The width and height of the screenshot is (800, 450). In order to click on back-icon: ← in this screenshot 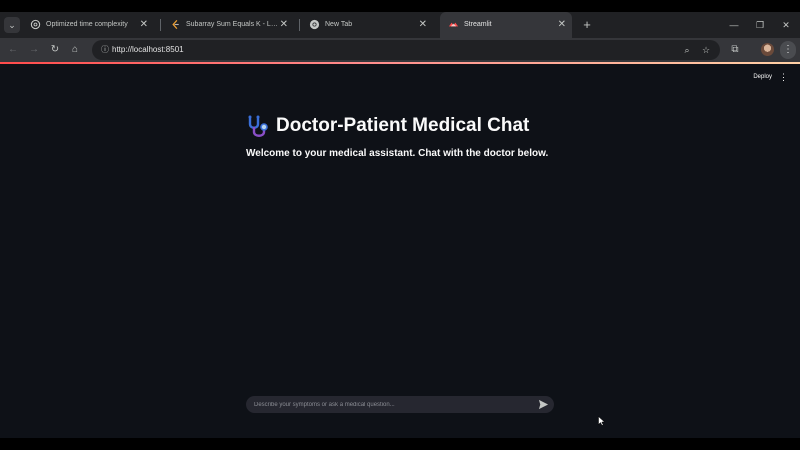, I will do `click(13, 50)`.